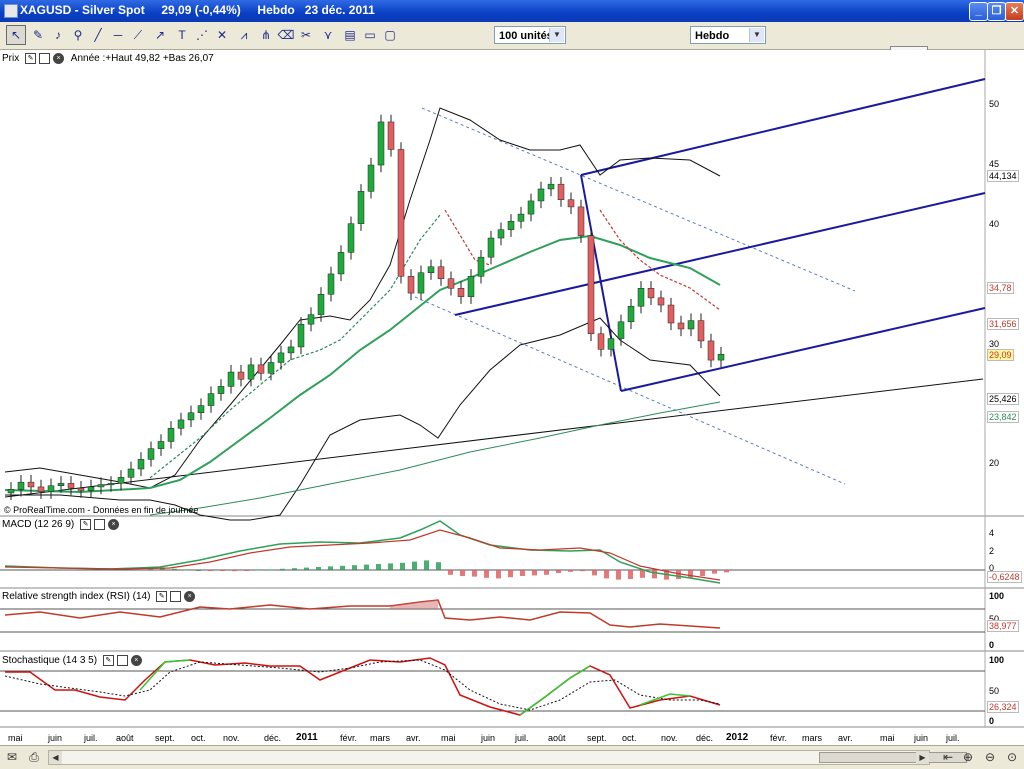 The image size is (1024, 769). What do you see at coordinates (1004, 577) in the screenshot?
I see `macd-value: -0,6248` at bounding box center [1004, 577].